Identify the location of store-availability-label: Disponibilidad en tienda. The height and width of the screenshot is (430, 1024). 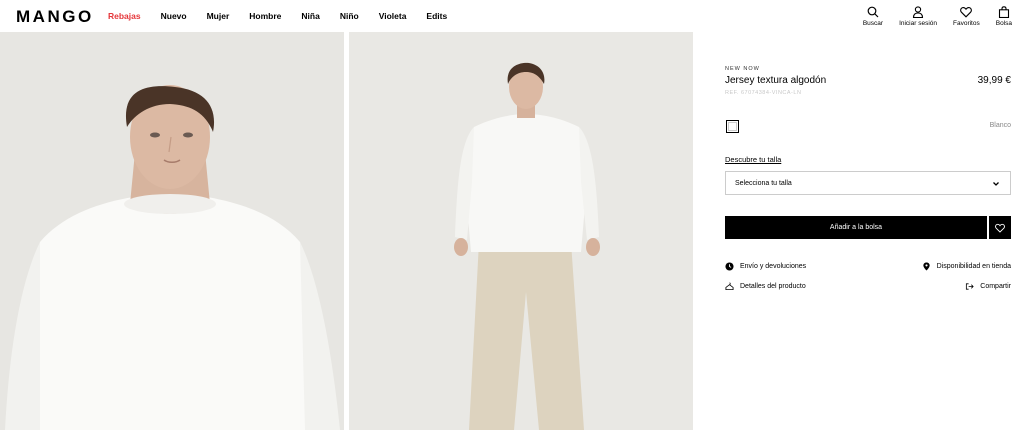
(973, 266).